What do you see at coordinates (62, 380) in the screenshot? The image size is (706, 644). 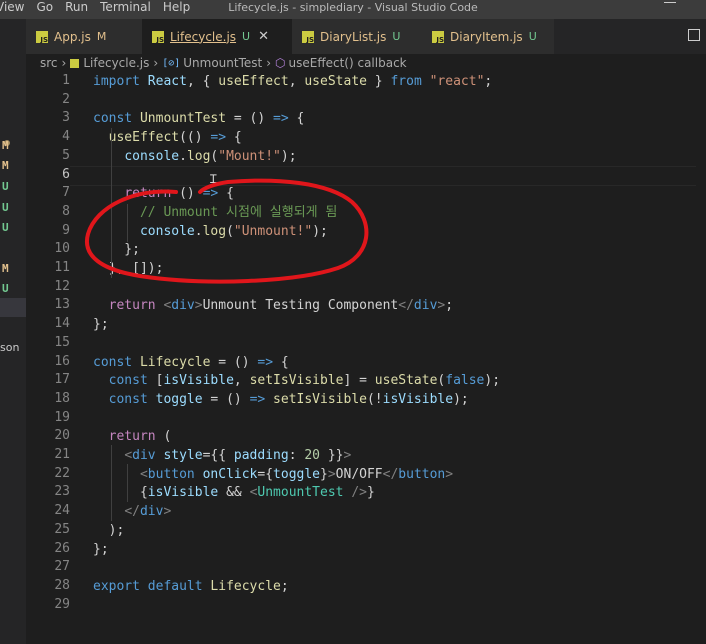 I see `line-number: 17` at bounding box center [62, 380].